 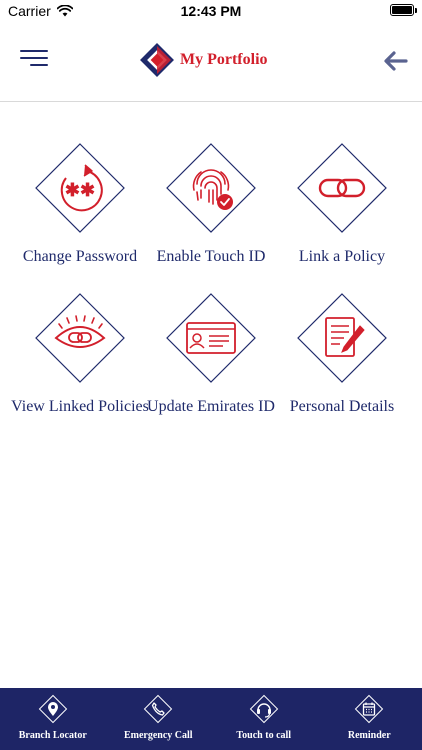 What do you see at coordinates (342, 338) in the screenshot?
I see `document-edit-icon` at bounding box center [342, 338].